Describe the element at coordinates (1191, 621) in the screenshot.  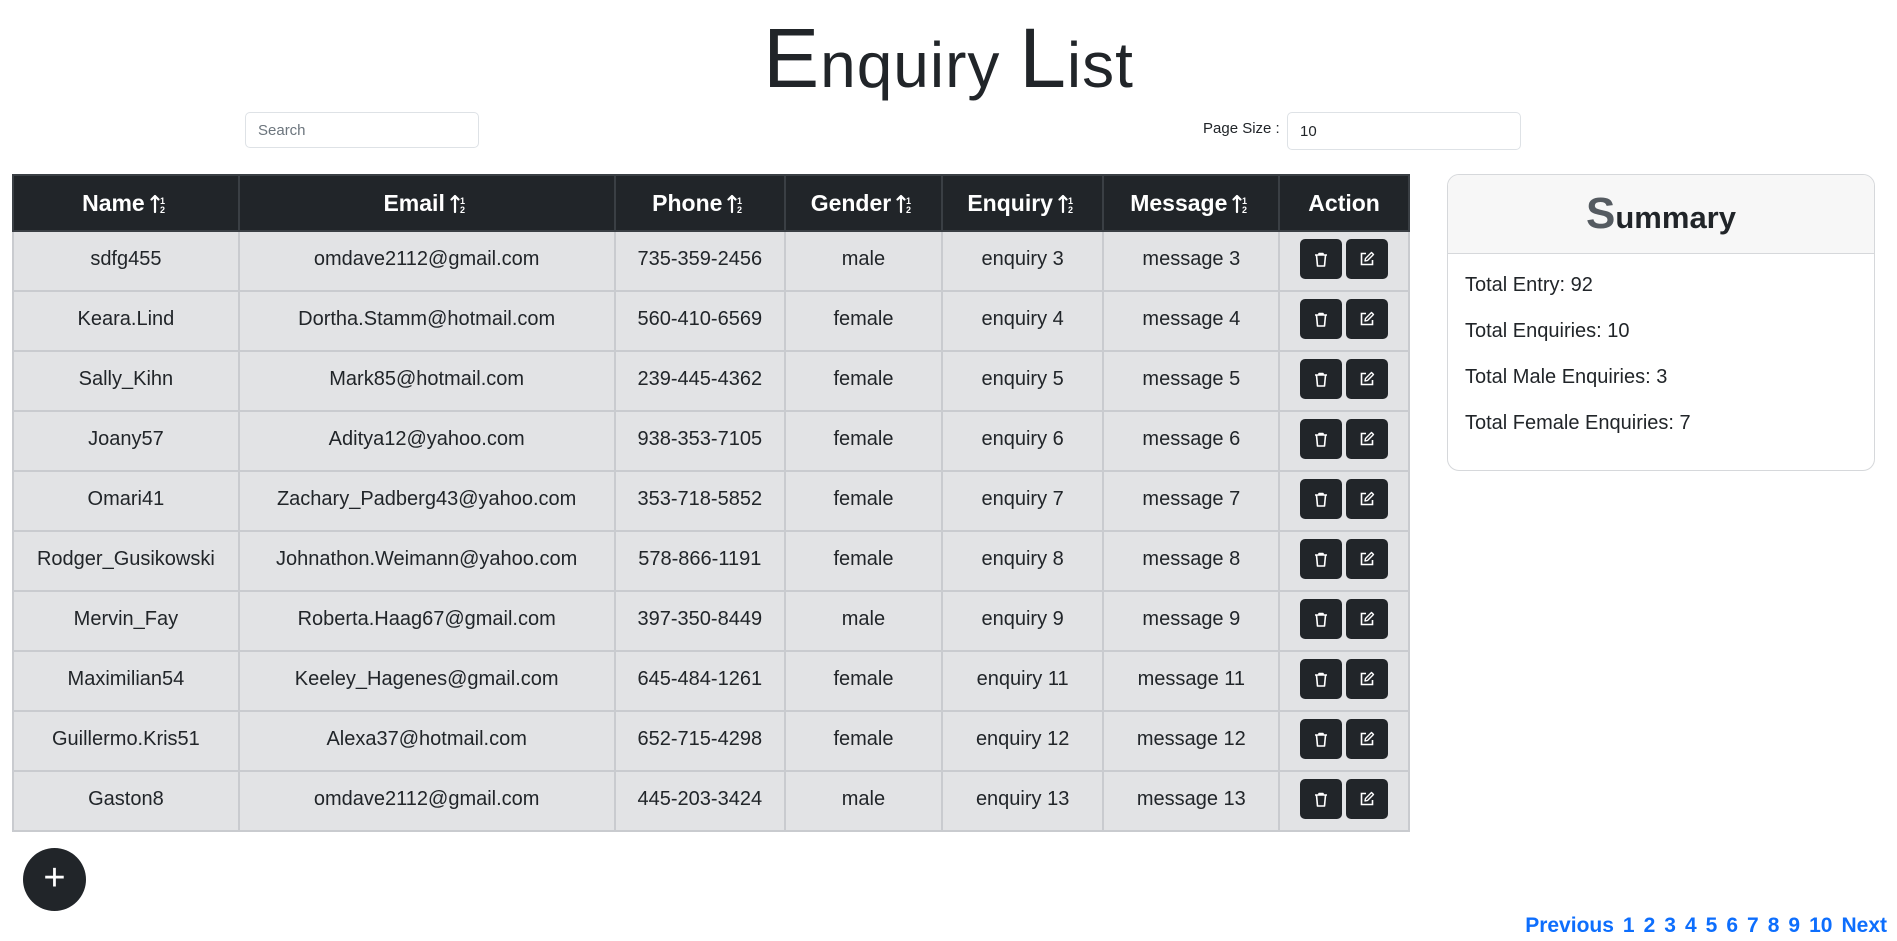
I see `cell-message: message 9` at that location.